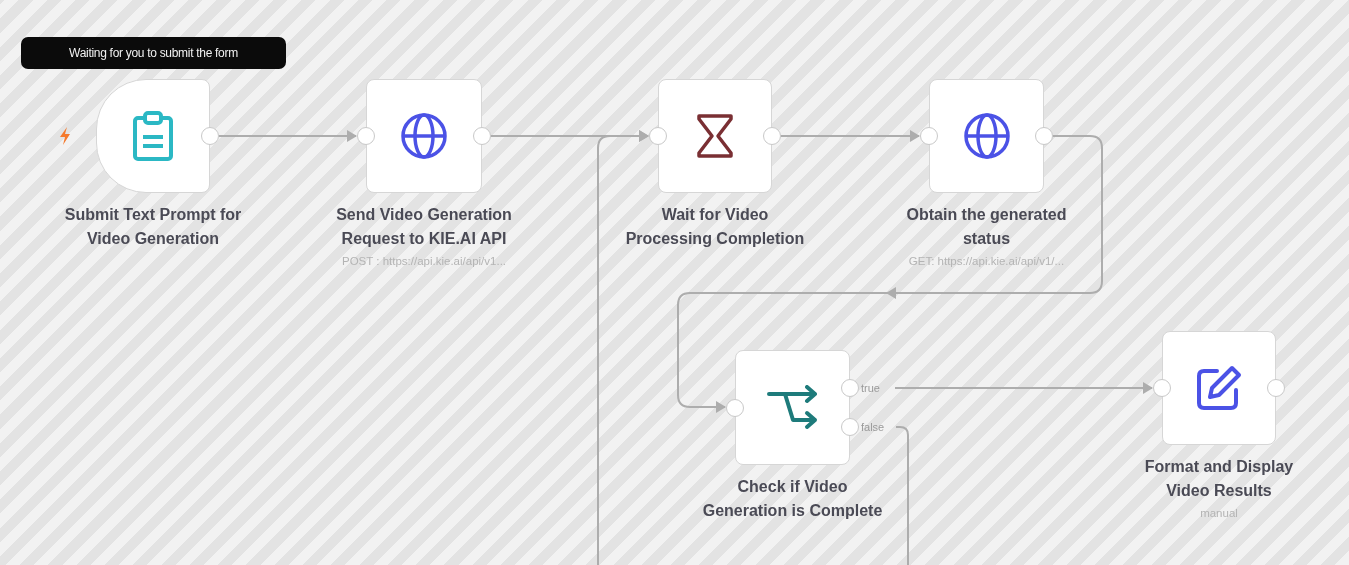  What do you see at coordinates (873, 427) in the screenshot?
I see `port-label: false` at bounding box center [873, 427].